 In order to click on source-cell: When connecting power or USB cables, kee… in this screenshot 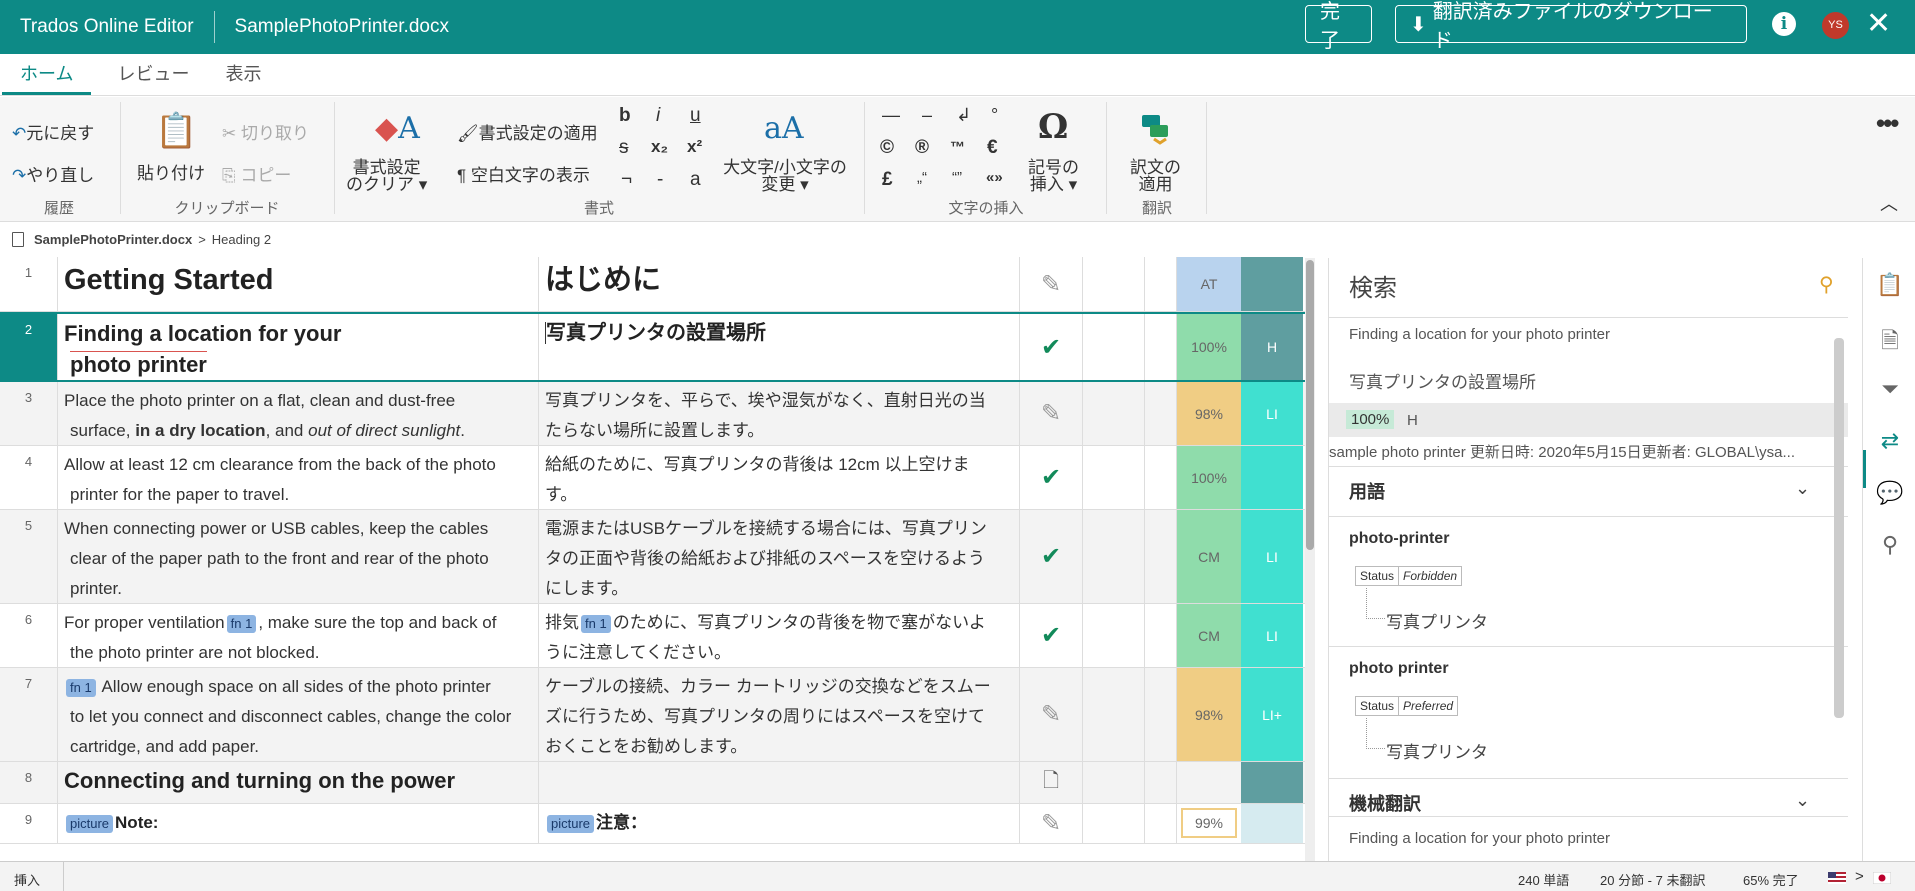, I will do `click(298, 556)`.